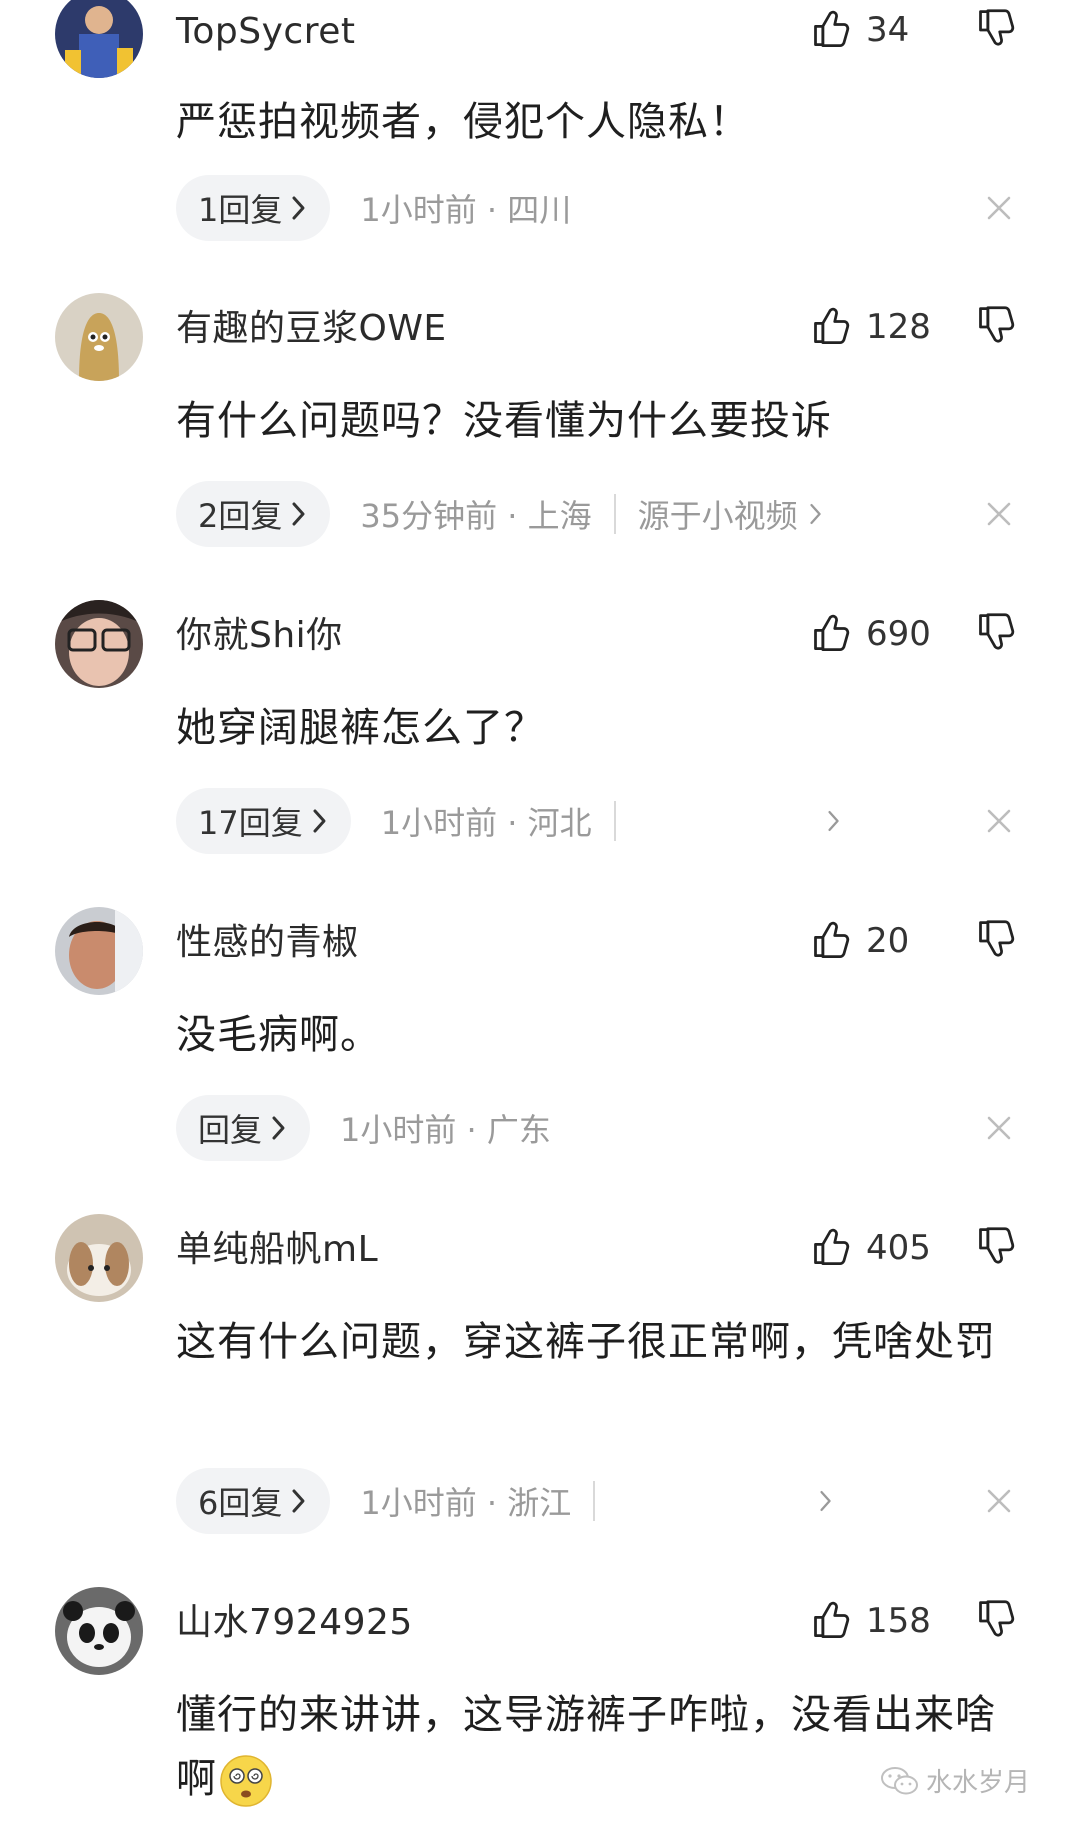 Image resolution: width=1080 pixels, height=1830 pixels. What do you see at coordinates (859, 941) in the screenshot?
I see `like-button: 20` at bounding box center [859, 941].